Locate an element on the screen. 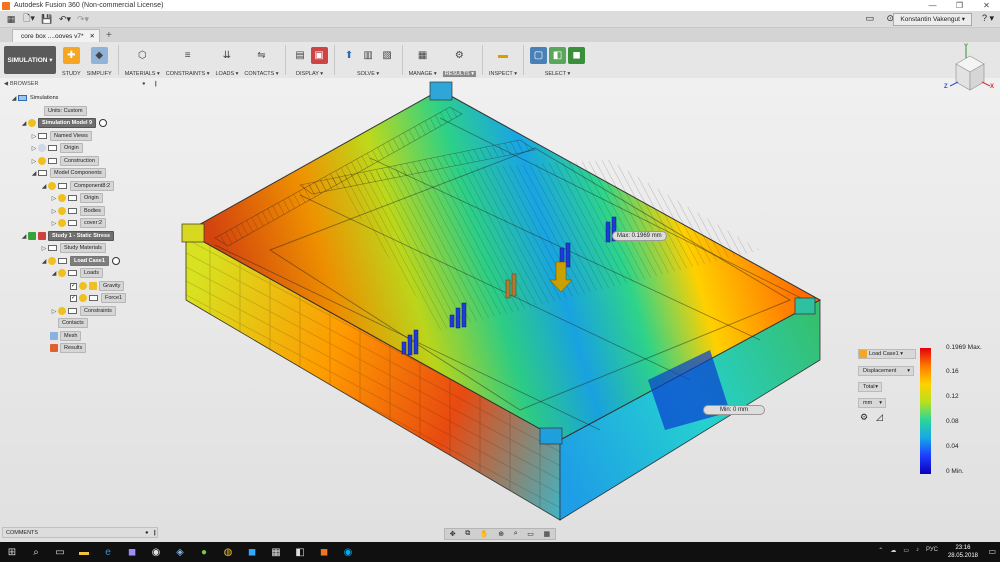  study-group: ✚ STUDY is located at coordinates (71, 59).